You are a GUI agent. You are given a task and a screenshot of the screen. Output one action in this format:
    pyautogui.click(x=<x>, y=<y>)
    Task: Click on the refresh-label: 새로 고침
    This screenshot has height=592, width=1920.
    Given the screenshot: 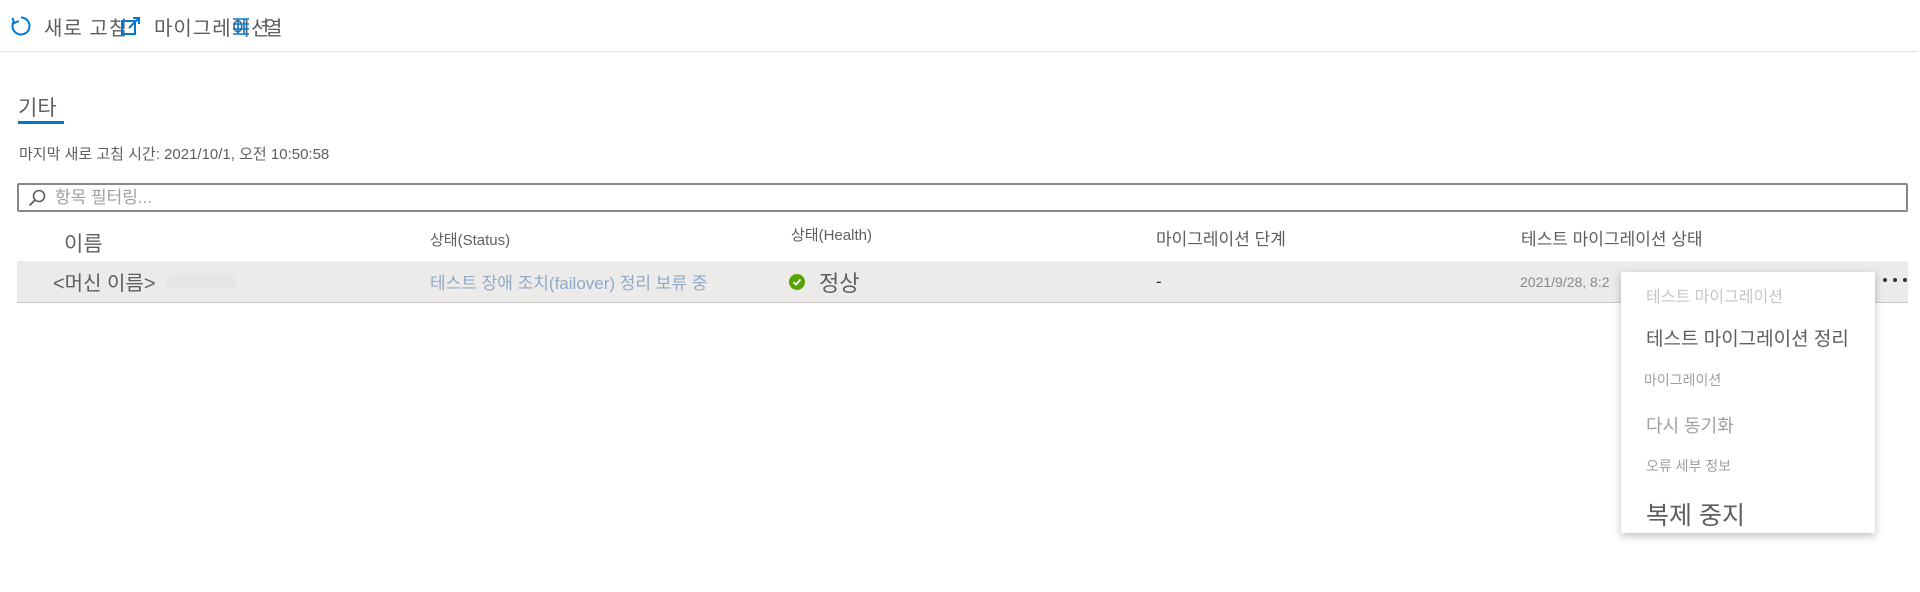 What is the action you would take?
    pyautogui.click(x=86, y=28)
    